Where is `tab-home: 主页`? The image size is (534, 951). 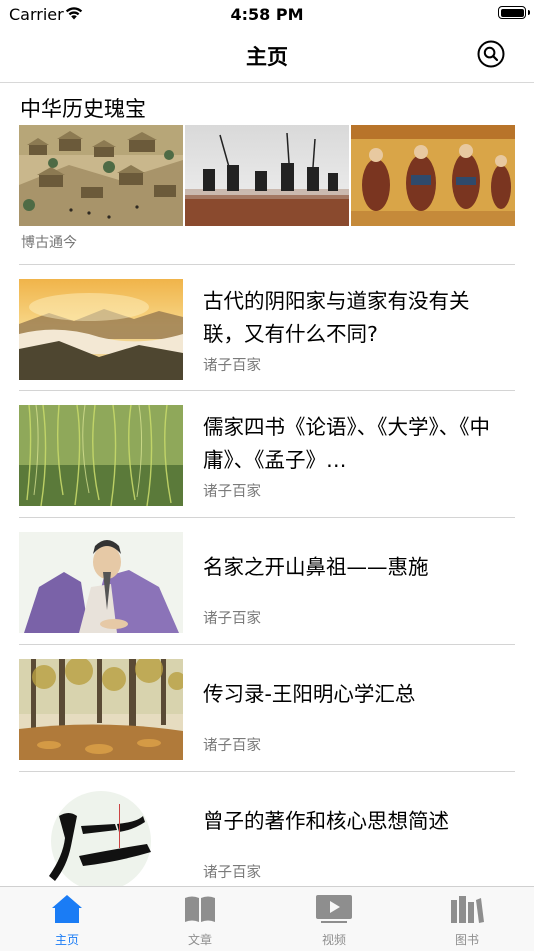 tab-home: 主页 is located at coordinates (67, 920).